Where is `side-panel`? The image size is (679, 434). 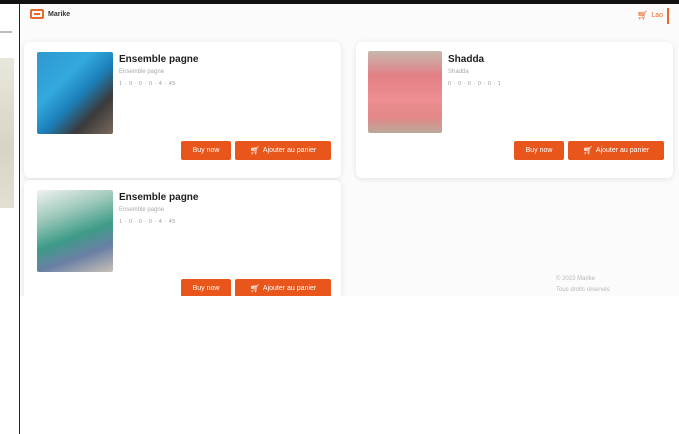 side-panel is located at coordinates (9, 219).